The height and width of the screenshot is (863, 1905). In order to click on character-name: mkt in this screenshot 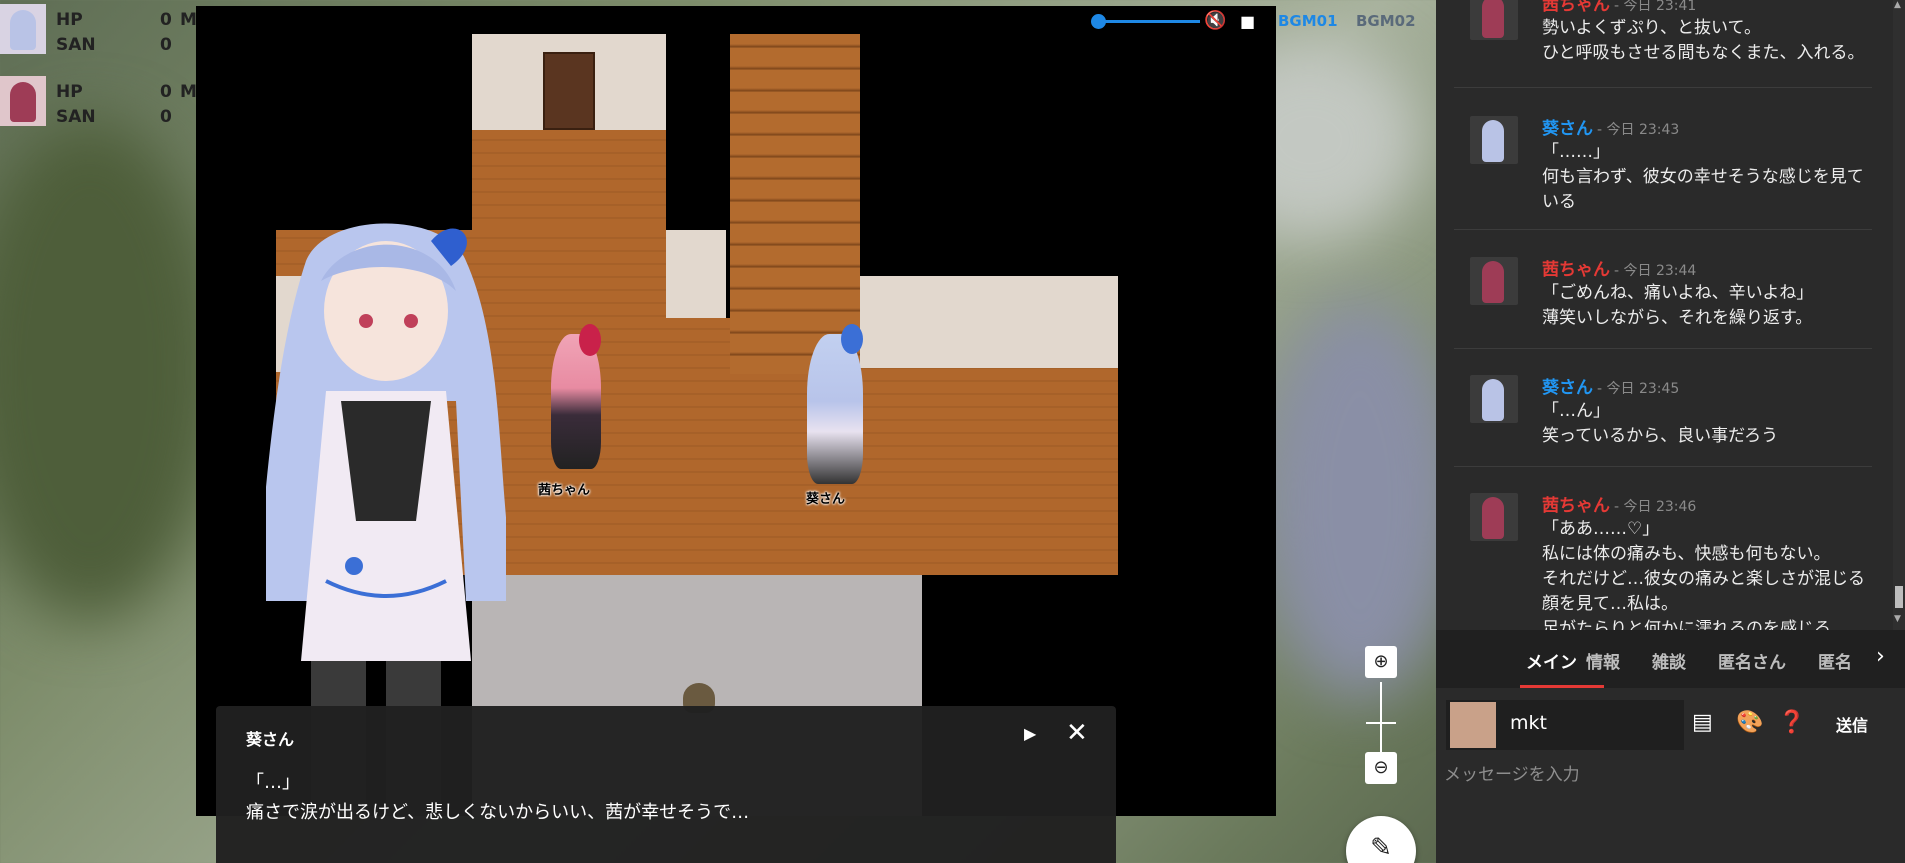, I will do `click(1528, 723)`.